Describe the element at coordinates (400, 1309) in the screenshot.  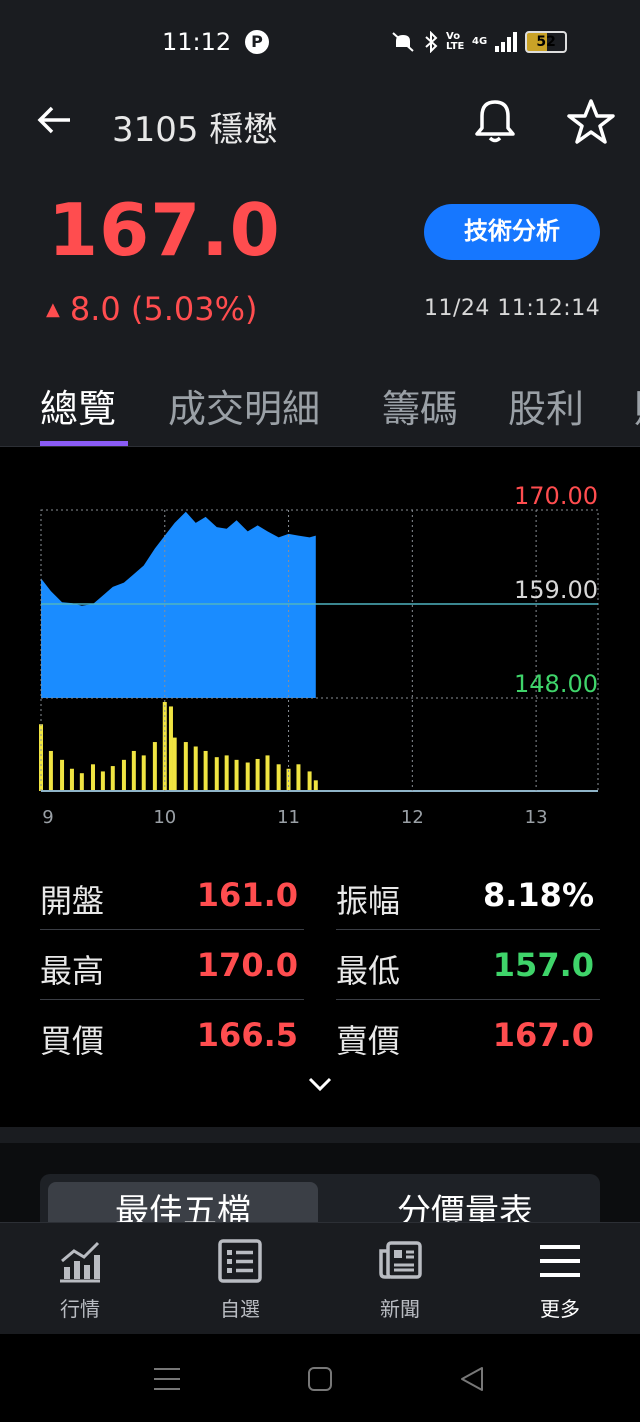
I see `nav-label: 新聞` at that location.